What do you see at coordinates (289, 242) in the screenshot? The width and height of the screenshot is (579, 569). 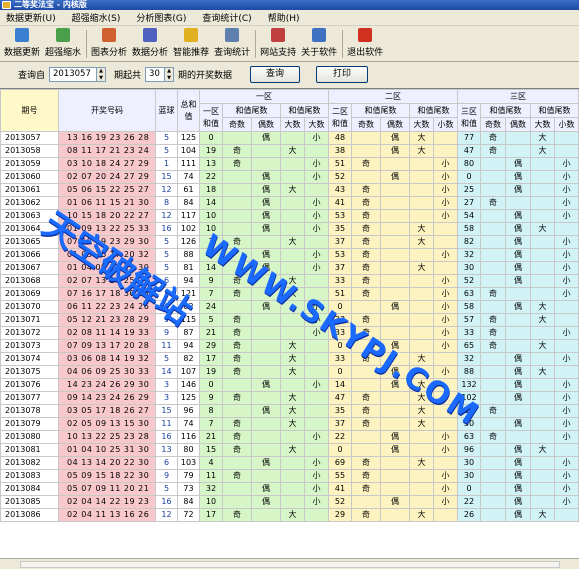 I see `table-row: 2013065 07 18 19 23 29 30 5 126 7 奇大 37 奇大 82 偶小` at bounding box center [289, 242].